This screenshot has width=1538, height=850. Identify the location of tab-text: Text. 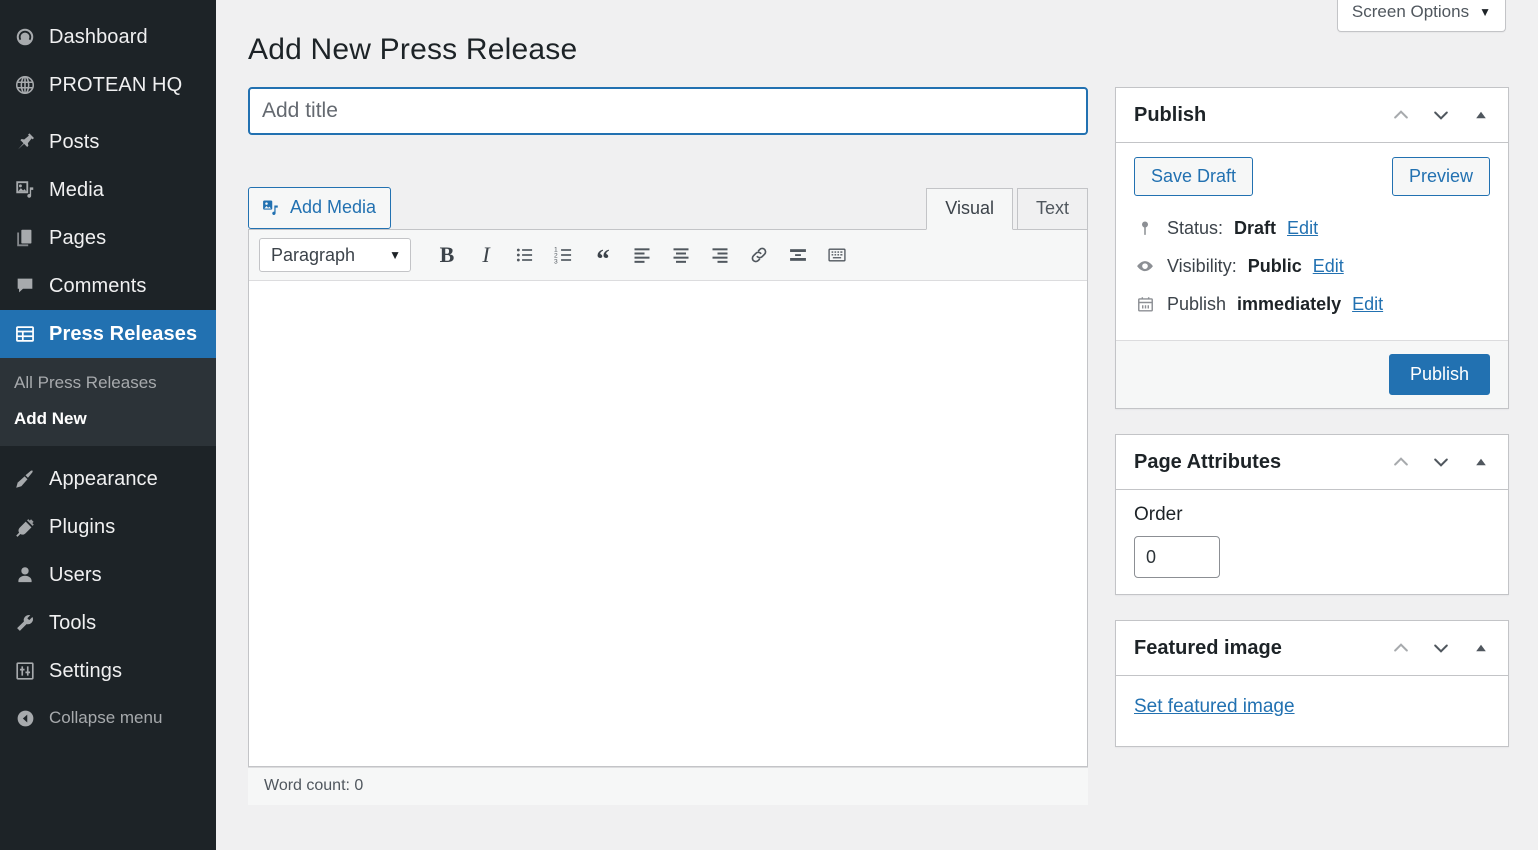
(1052, 209).